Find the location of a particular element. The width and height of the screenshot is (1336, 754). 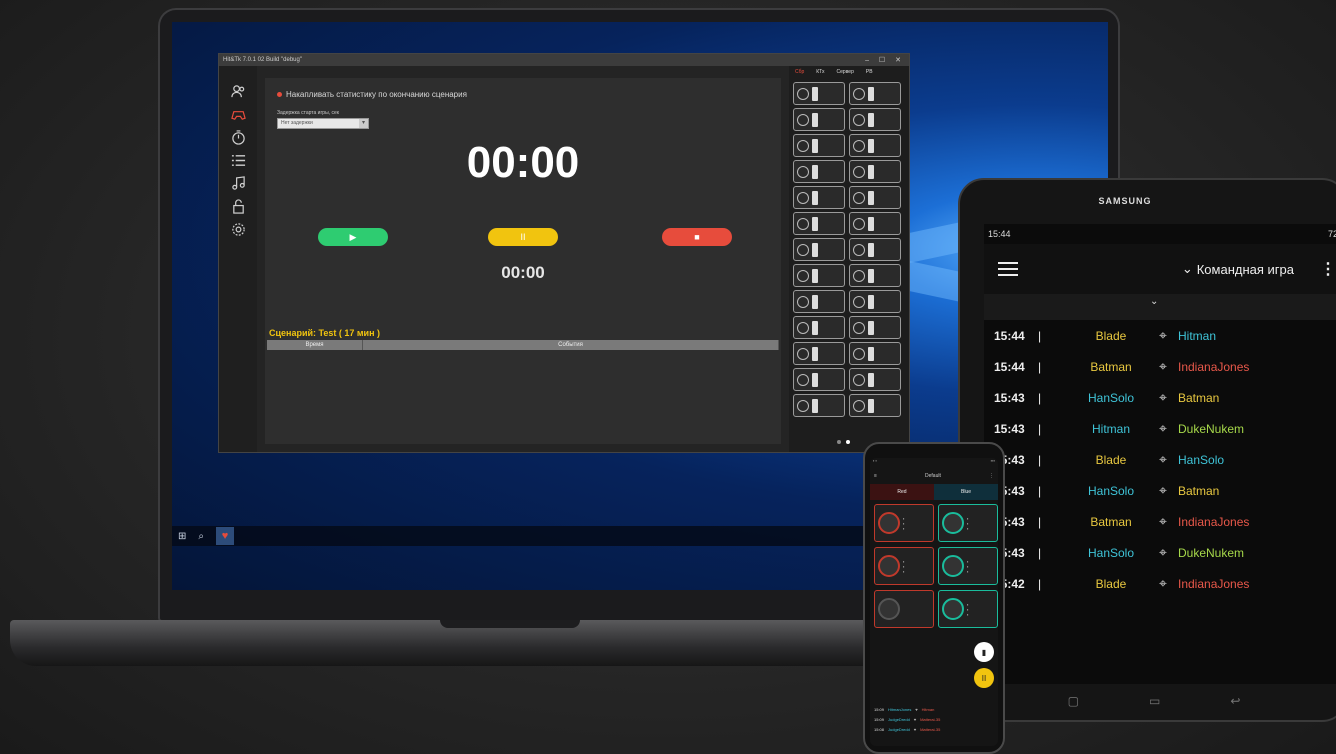

menu-icon: ≡ is located at coordinates (875, 476).